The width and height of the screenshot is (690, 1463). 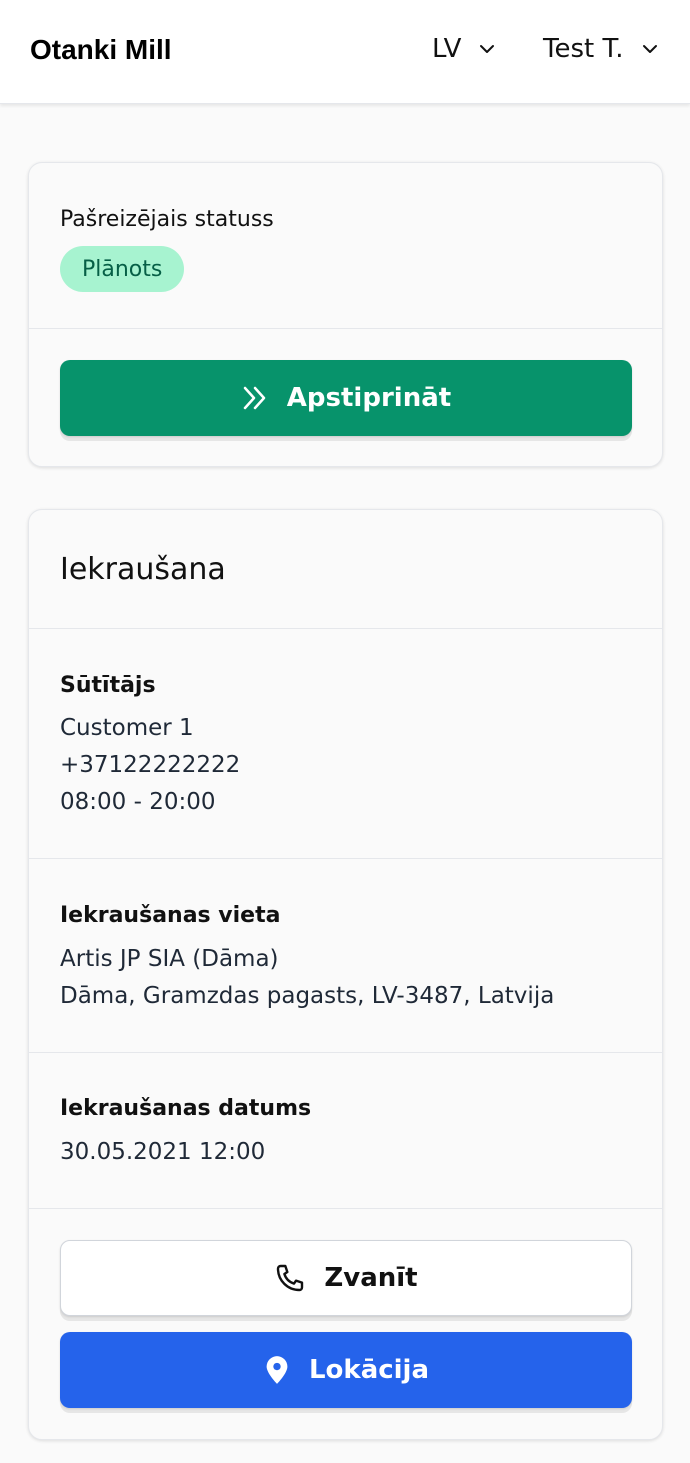 I want to click on user-menu: Test T., so click(x=600, y=49).